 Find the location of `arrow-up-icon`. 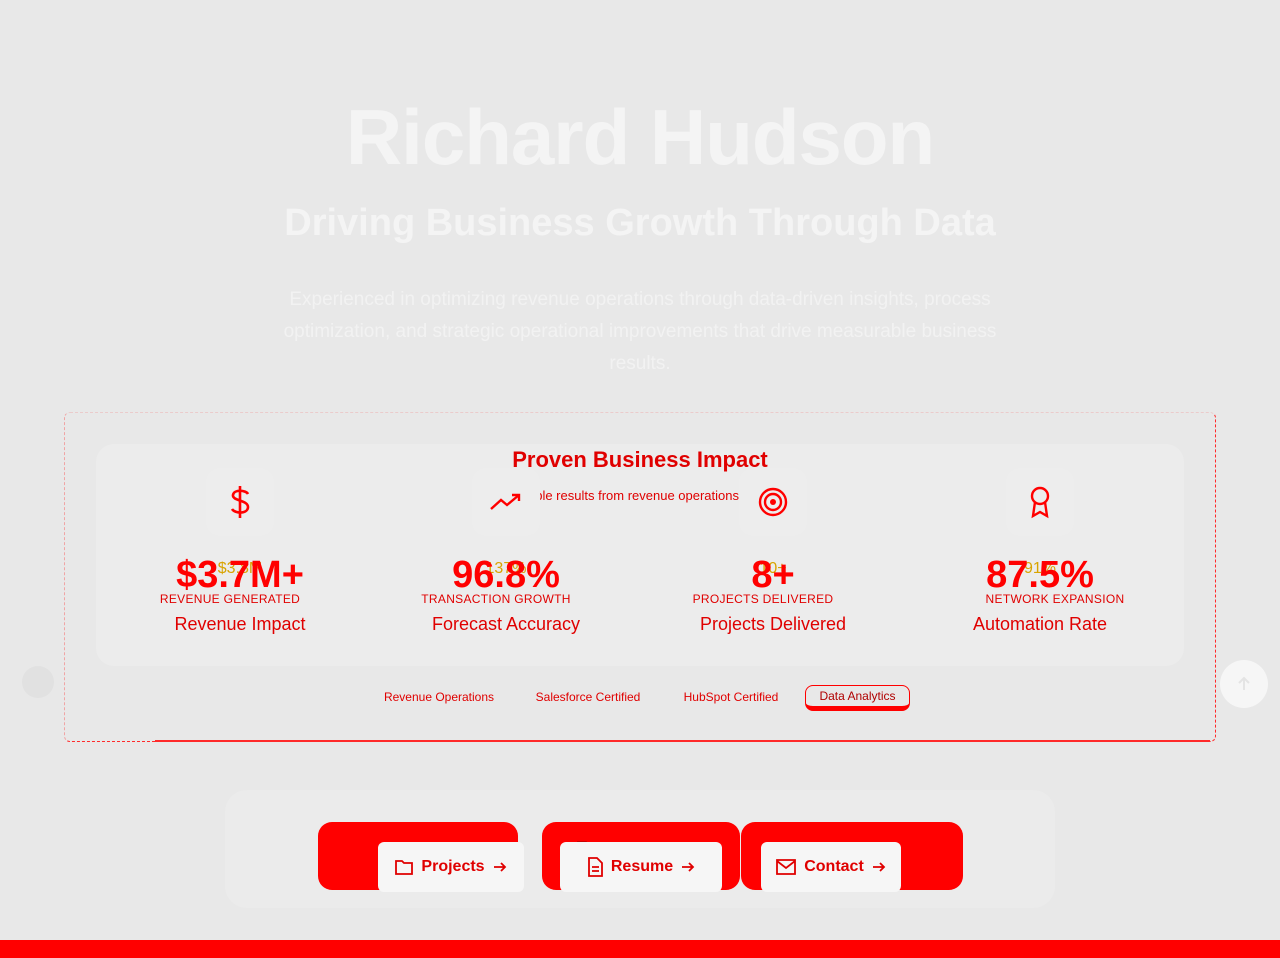

arrow-up-icon is located at coordinates (1244, 683).